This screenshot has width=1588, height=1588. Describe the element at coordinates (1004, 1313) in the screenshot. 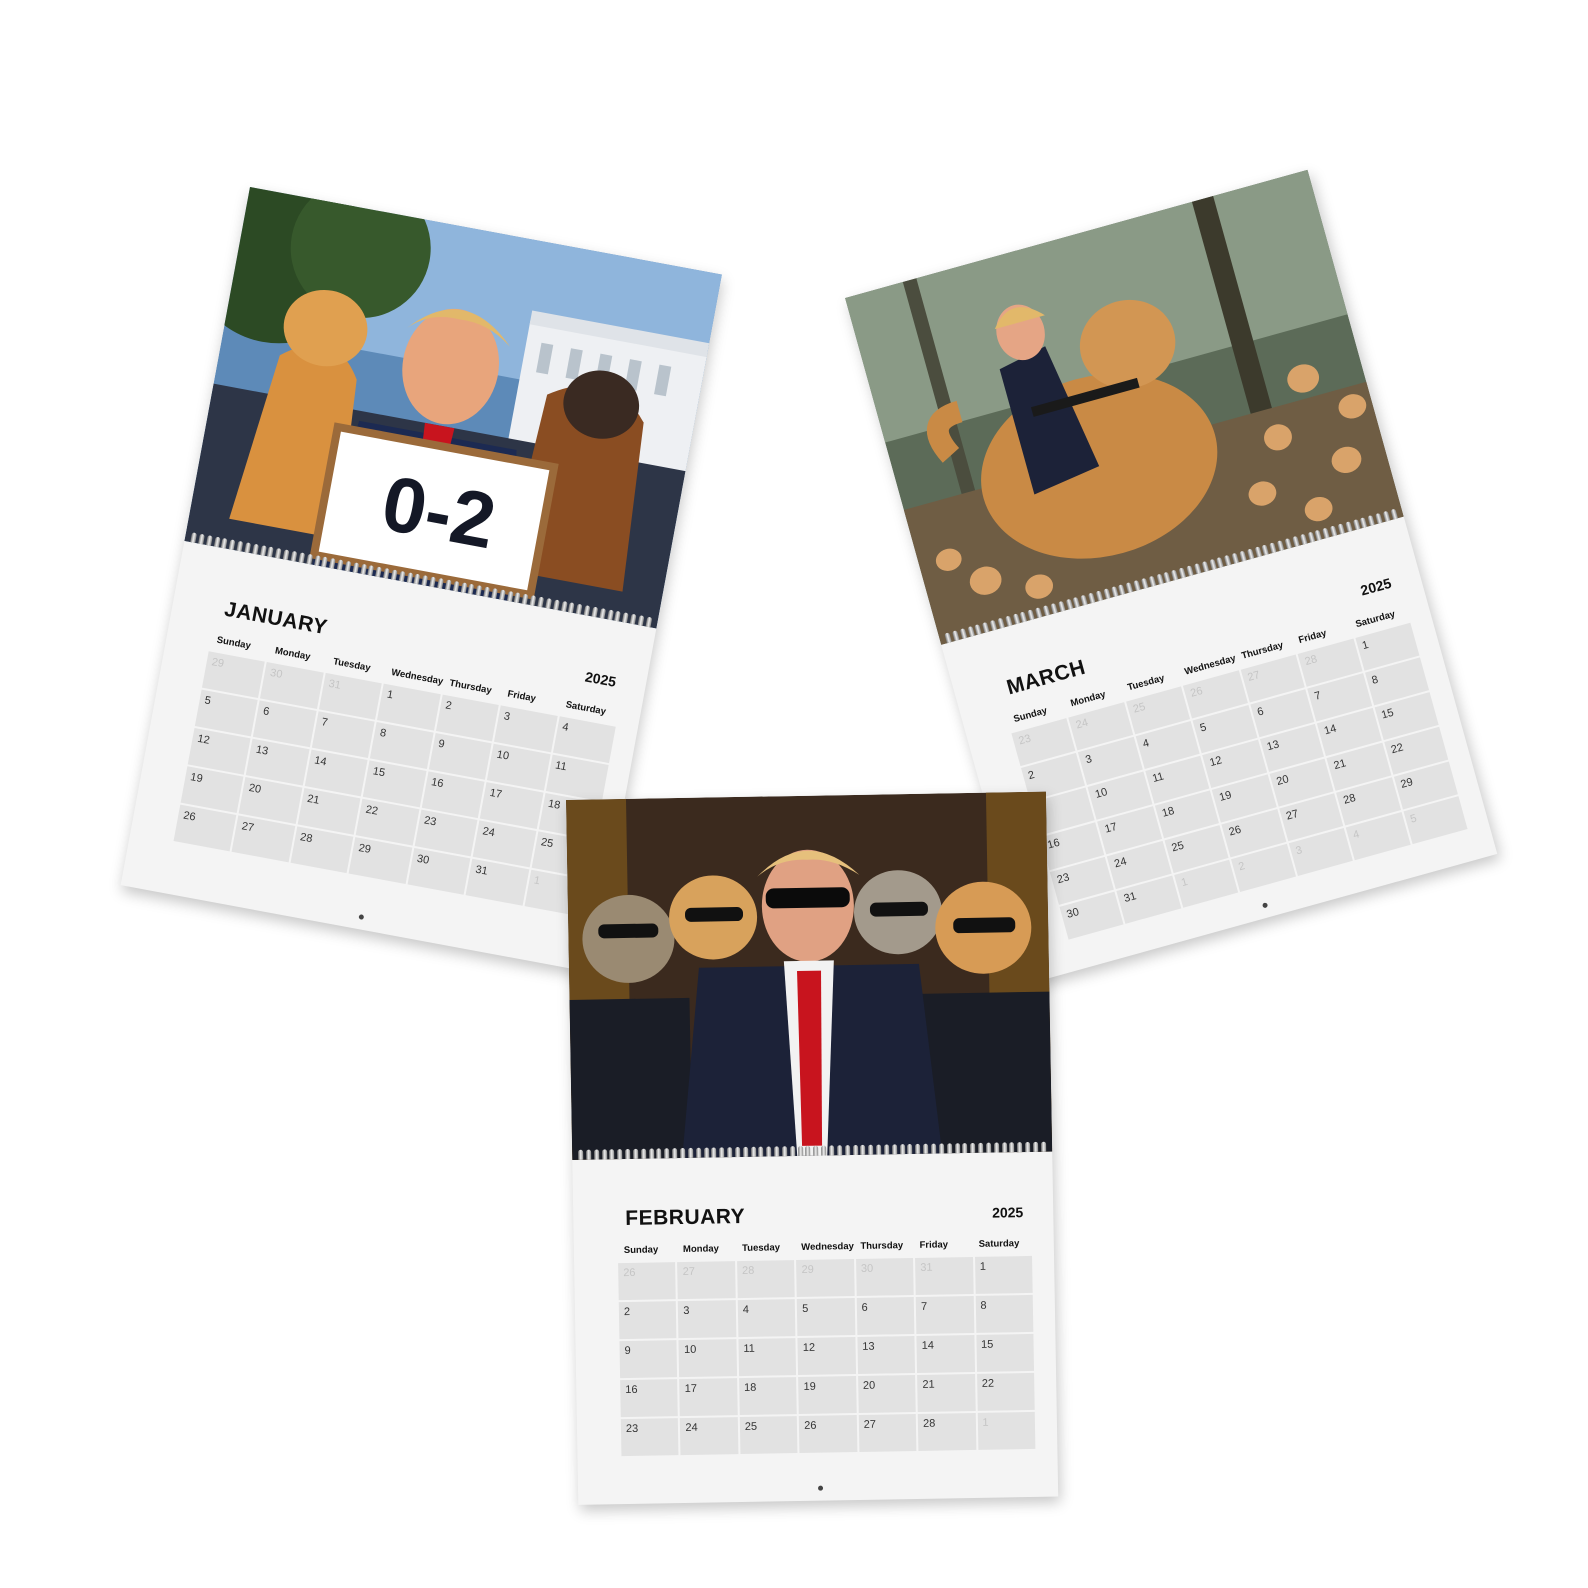

I see `day-cell: 8` at that location.